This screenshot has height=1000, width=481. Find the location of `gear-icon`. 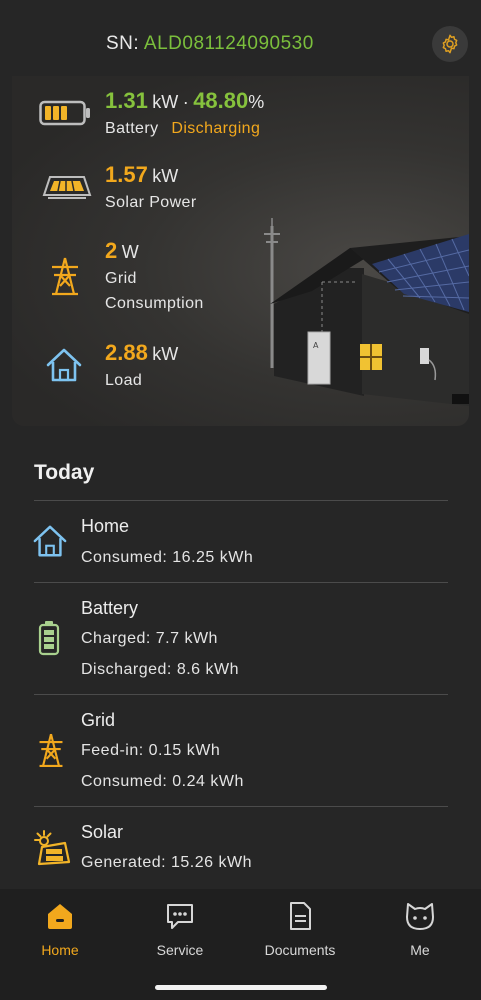

gear-icon is located at coordinates (450, 44).